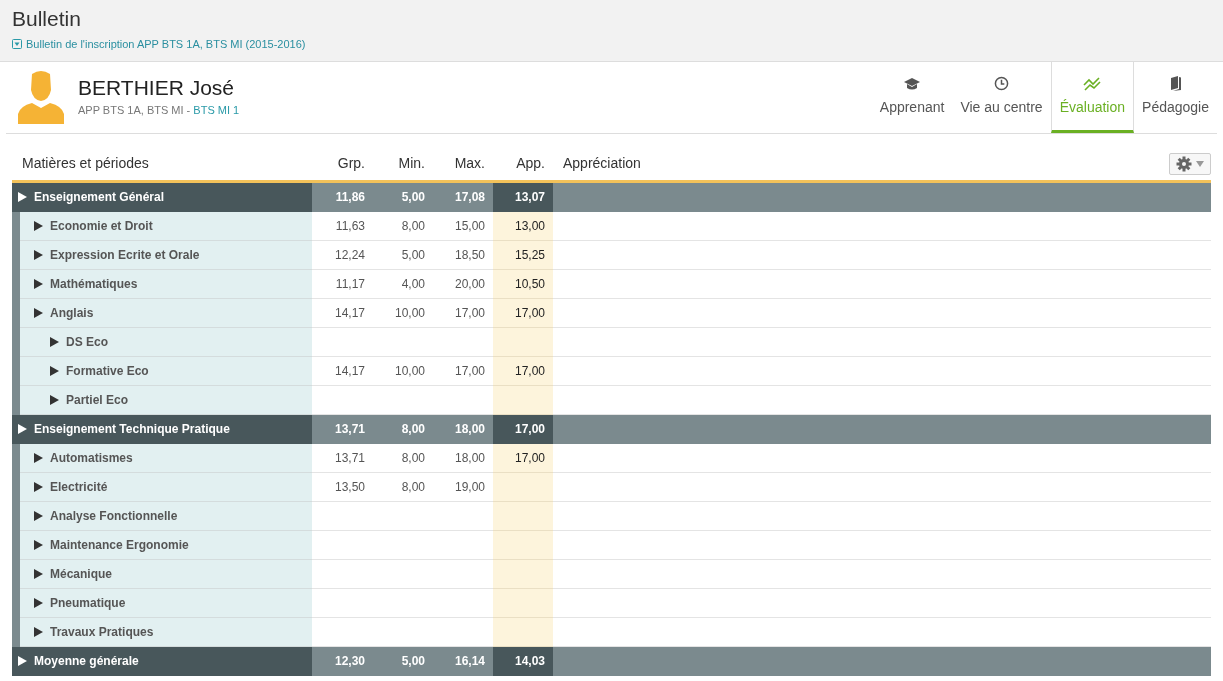 The height and width of the screenshot is (681, 1223). What do you see at coordinates (166, 44) in the screenshot?
I see `enrollment-link: Bulletin de l'inscription APP BTS 1A, BTS MI (2015-2016)` at bounding box center [166, 44].